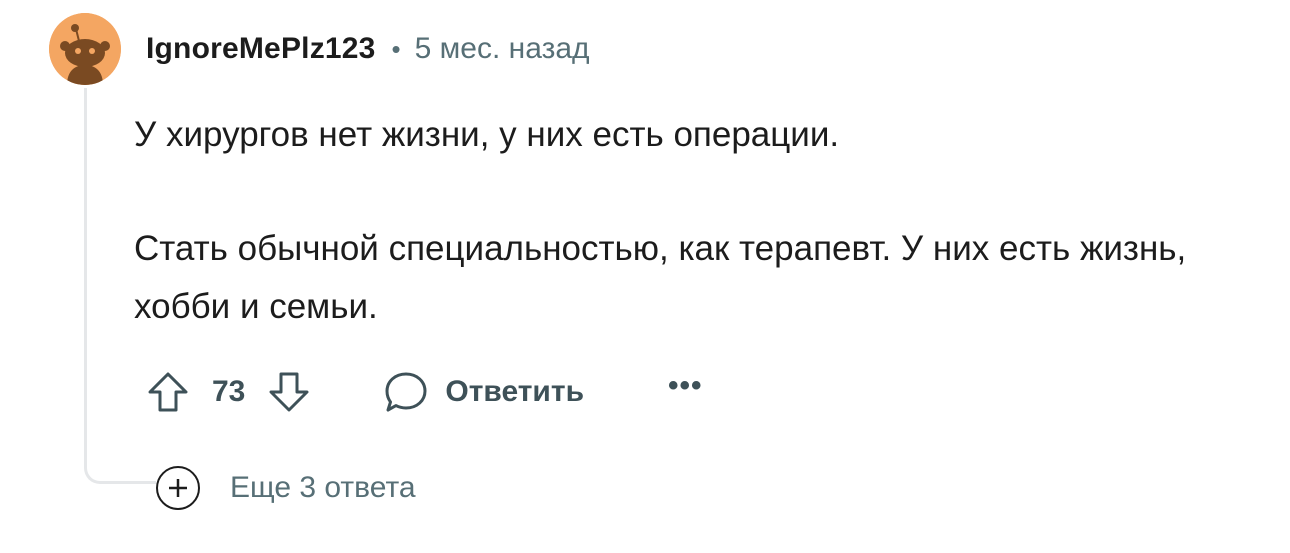 Image resolution: width=1290 pixels, height=553 pixels. Describe the element at coordinates (261, 49) in the screenshot. I see `username: IgnoreMePlz123` at that location.